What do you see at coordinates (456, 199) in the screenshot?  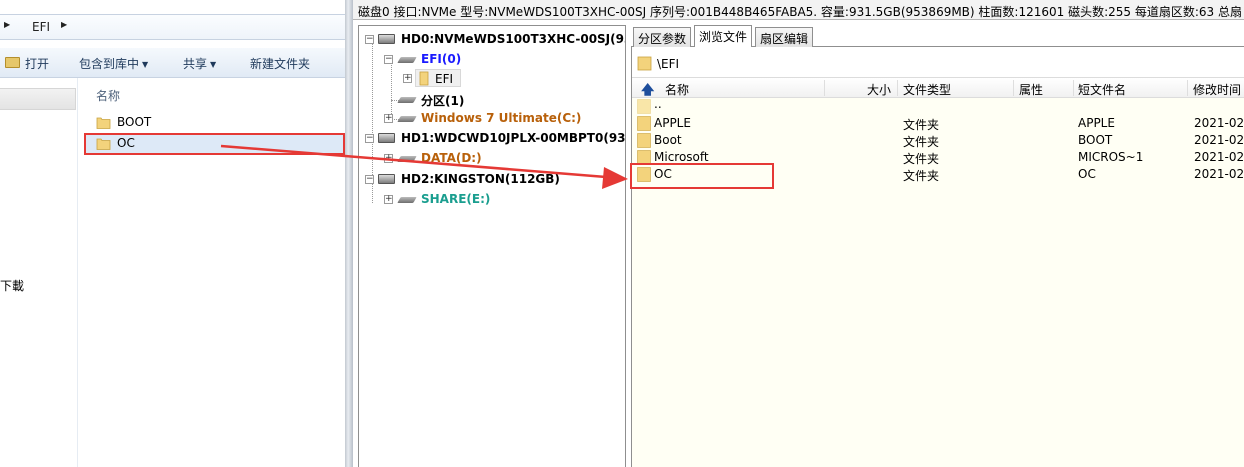 I see `partition-label: SHARE(E:)` at bounding box center [456, 199].